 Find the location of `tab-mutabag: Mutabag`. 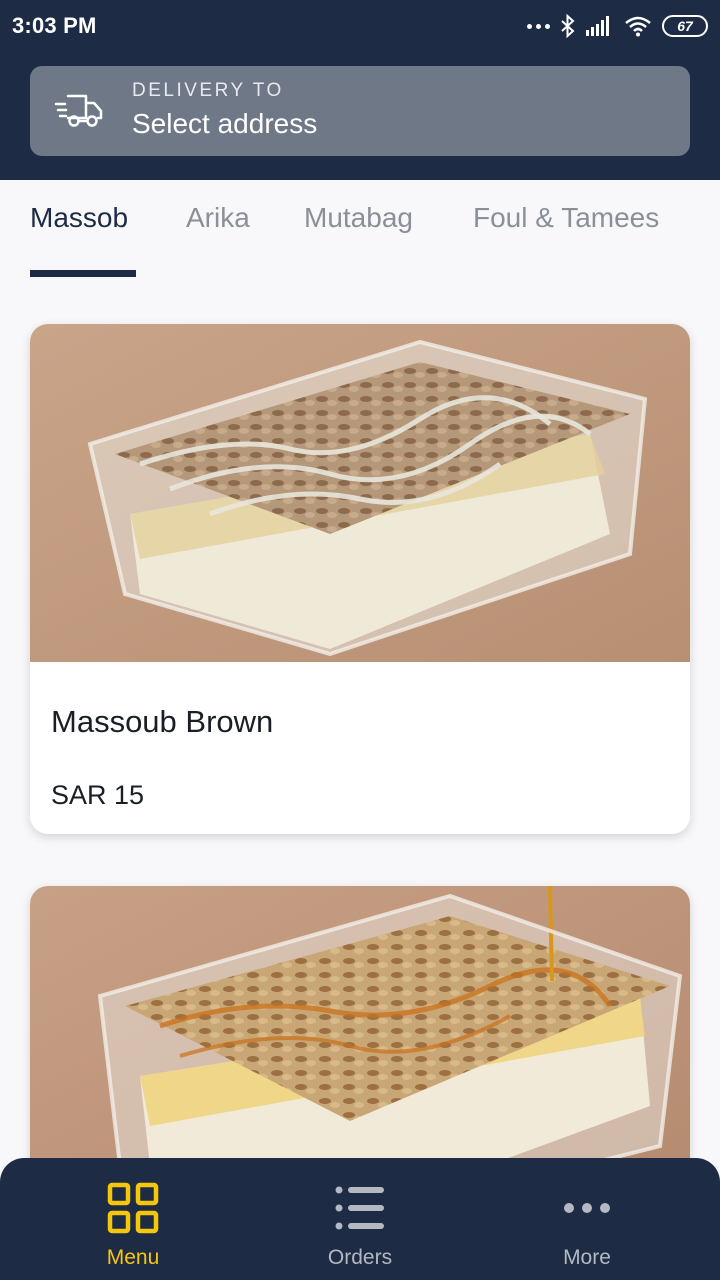

tab-mutabag: Mutabag is located at coordinates (358, 218).